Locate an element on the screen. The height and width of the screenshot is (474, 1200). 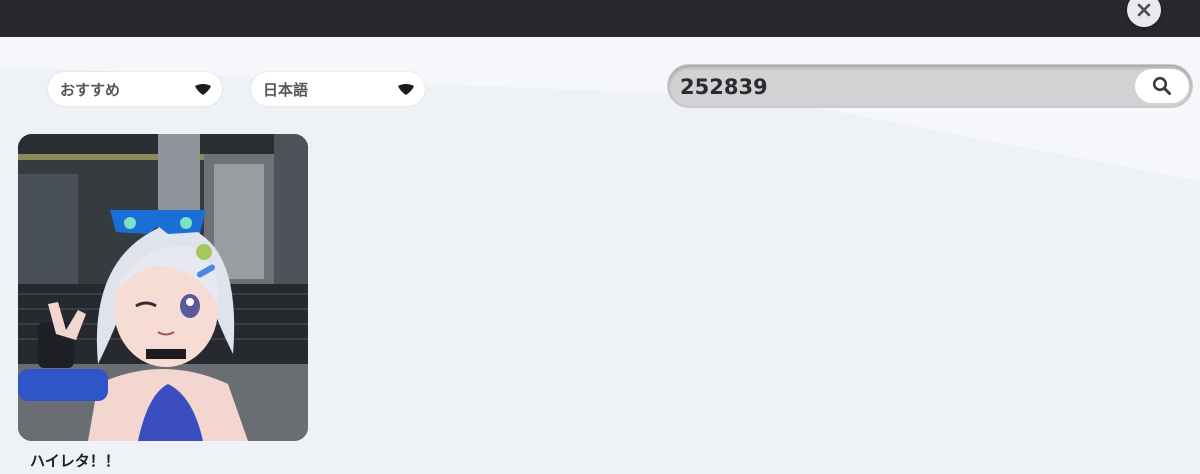
result-card-title: ハイレタ！！ is located at coordinates (75, 460).